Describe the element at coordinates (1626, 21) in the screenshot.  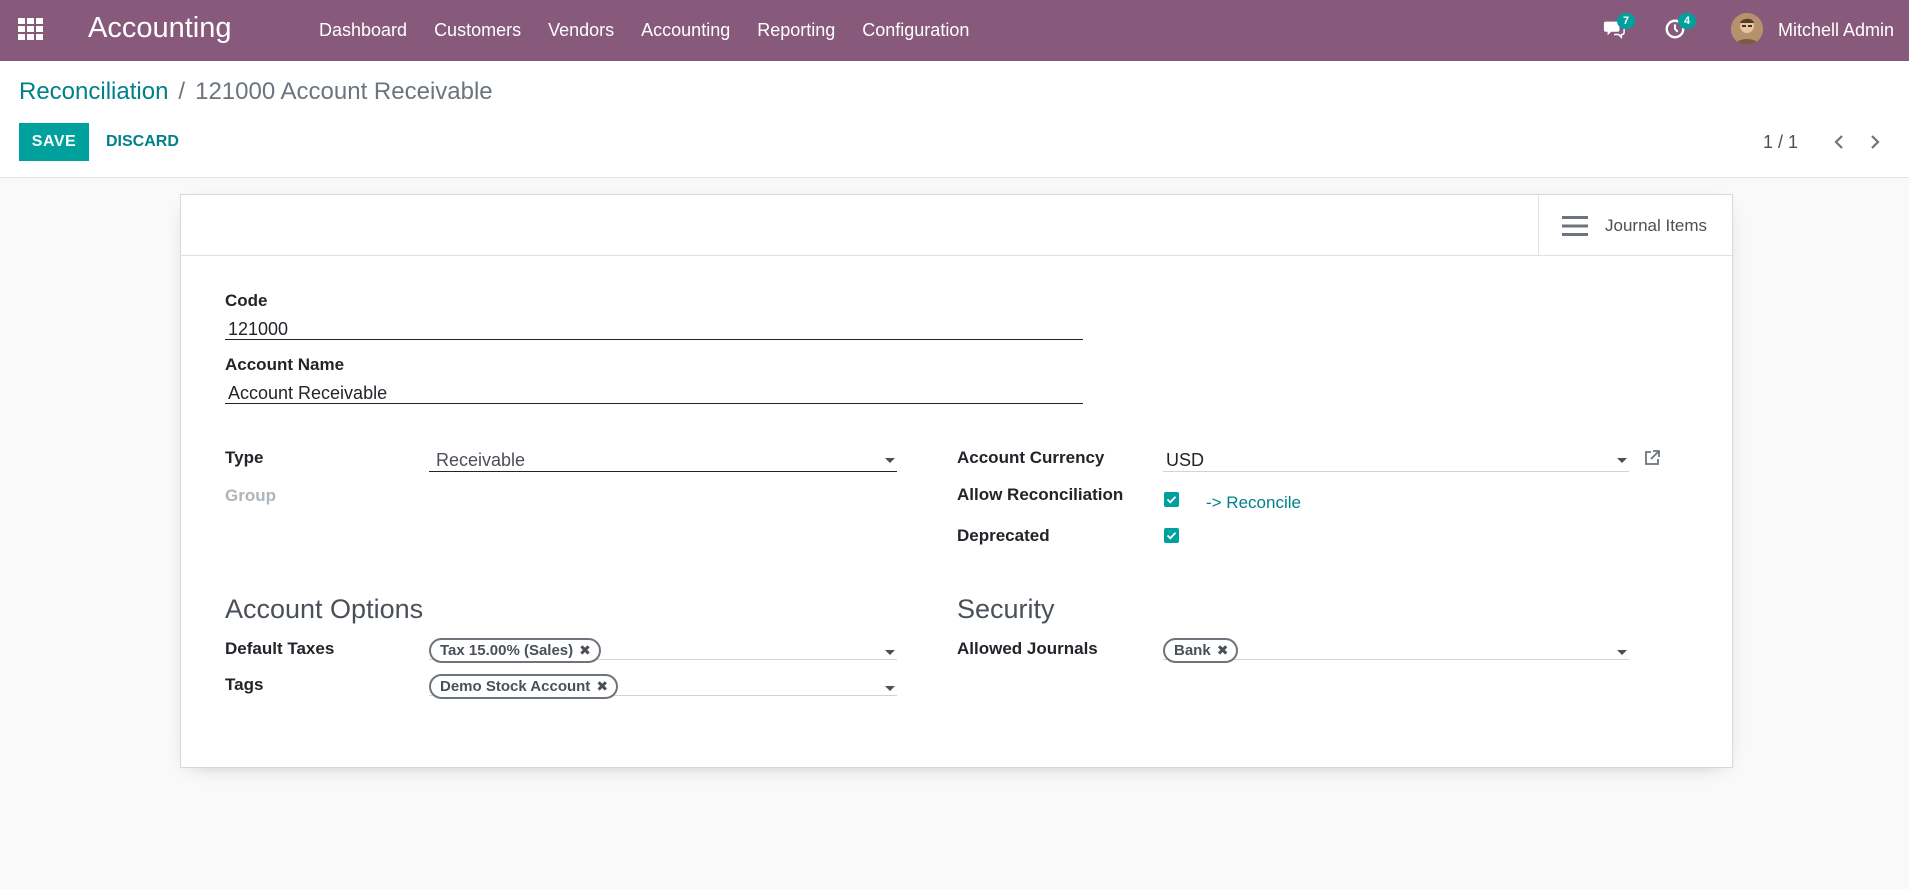
I see `messages-count-badge: 7` at that location.